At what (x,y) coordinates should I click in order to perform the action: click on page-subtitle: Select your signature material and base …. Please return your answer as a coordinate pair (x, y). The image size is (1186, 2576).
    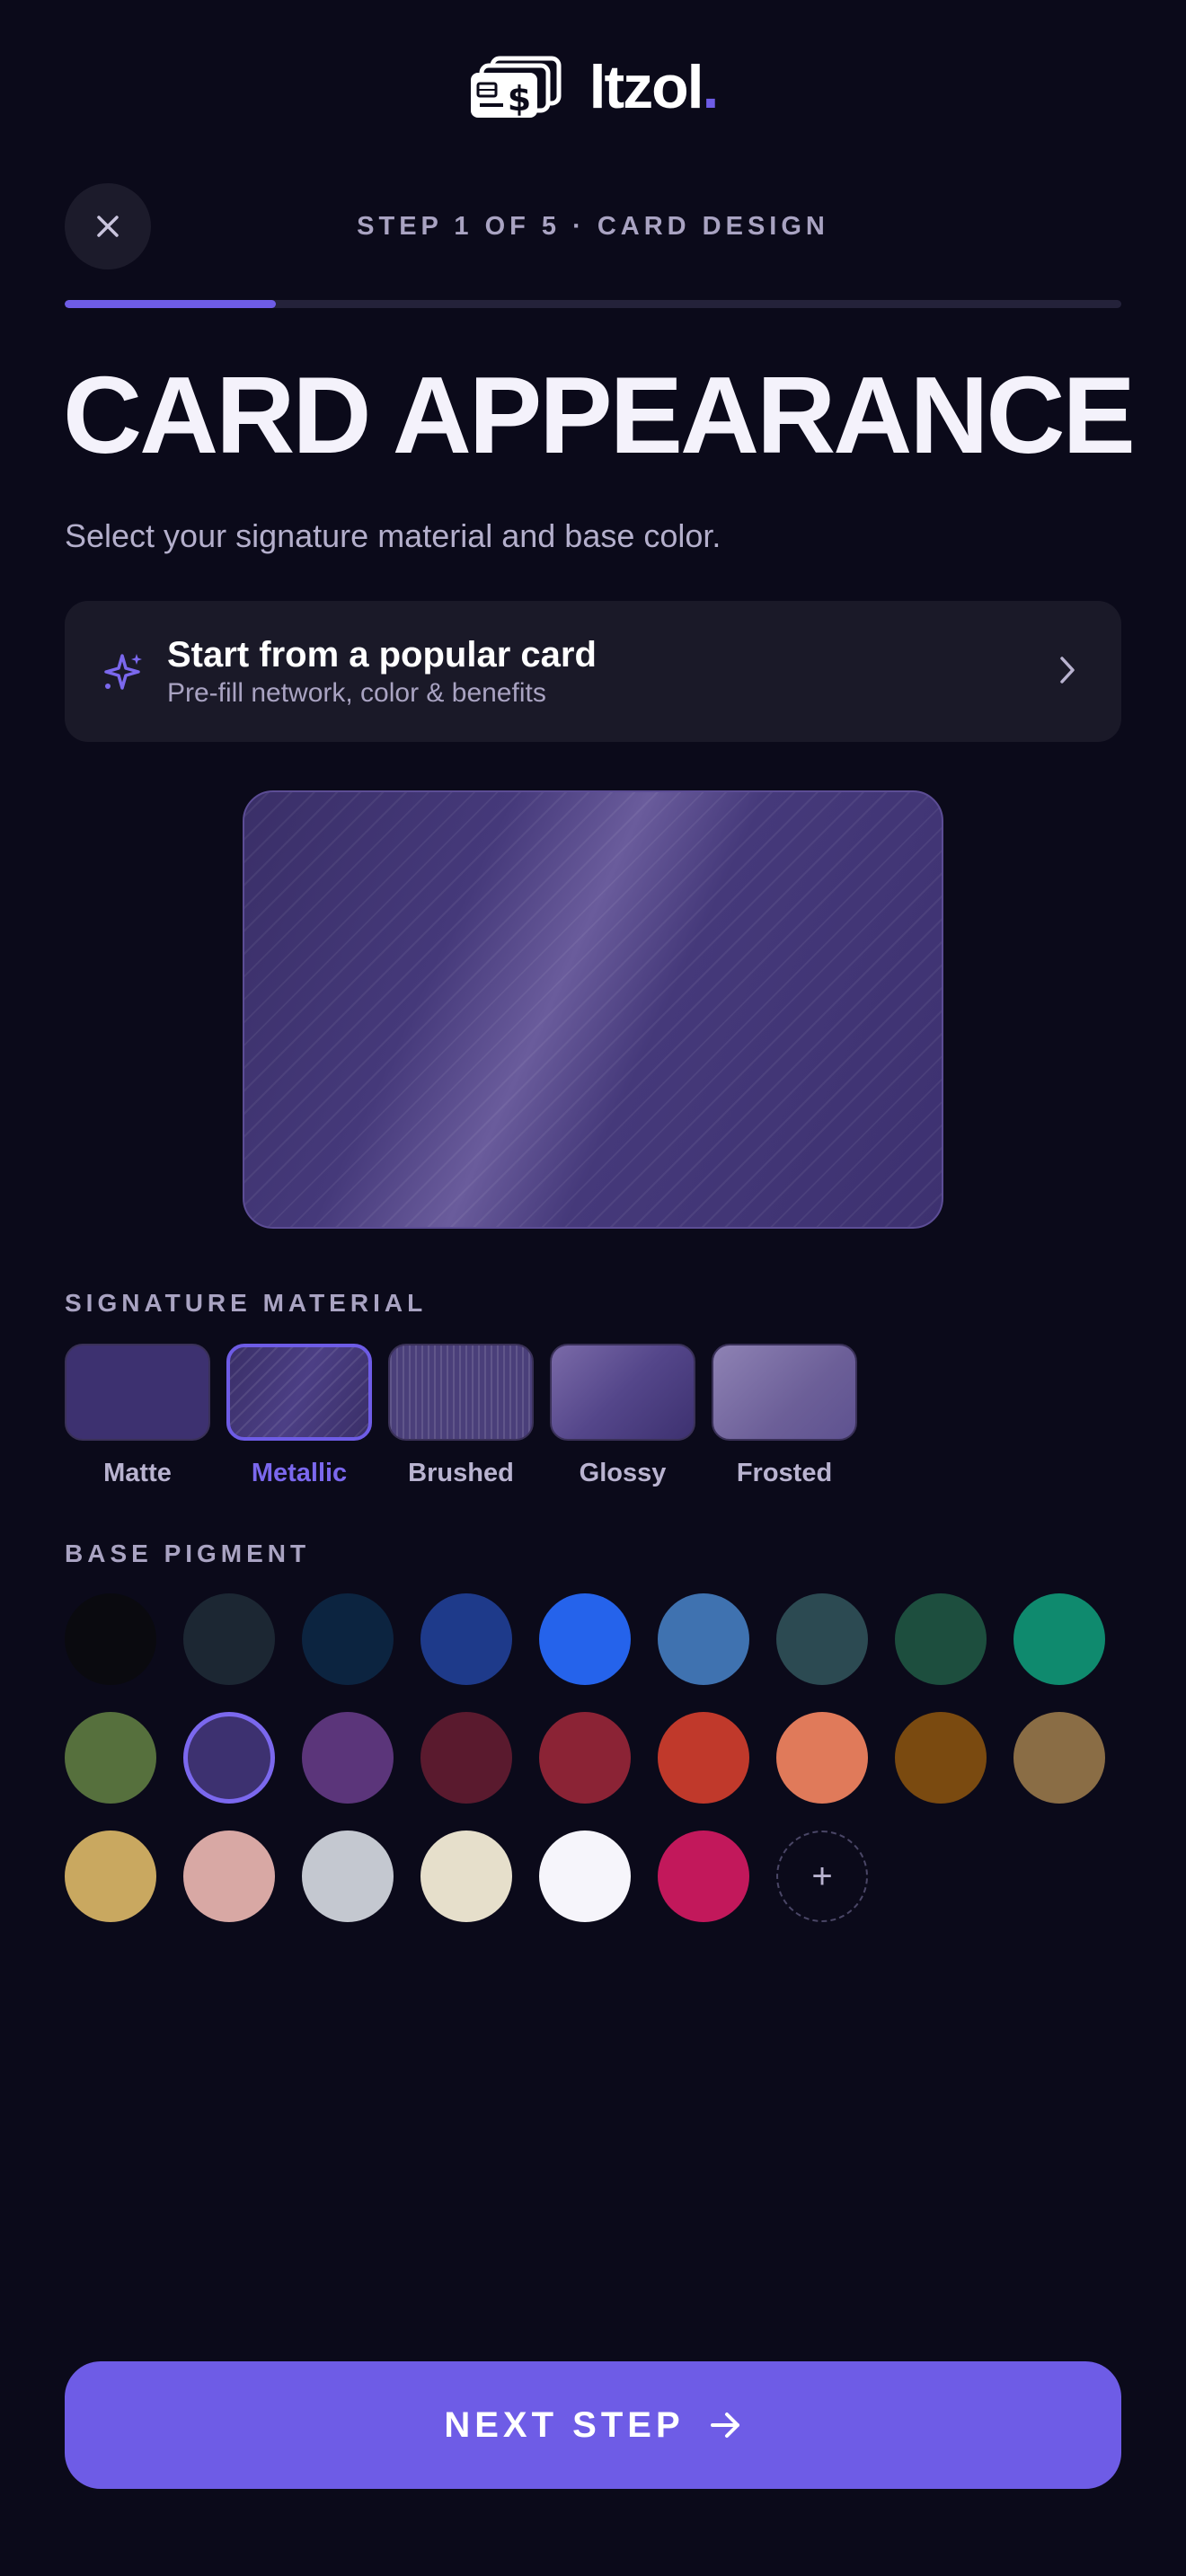
    Looking at the image, I should click on (393, 535).